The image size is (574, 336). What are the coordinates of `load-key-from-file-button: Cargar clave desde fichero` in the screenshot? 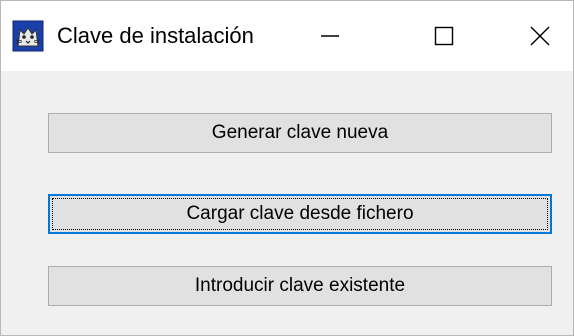 It's located at (300, 214).